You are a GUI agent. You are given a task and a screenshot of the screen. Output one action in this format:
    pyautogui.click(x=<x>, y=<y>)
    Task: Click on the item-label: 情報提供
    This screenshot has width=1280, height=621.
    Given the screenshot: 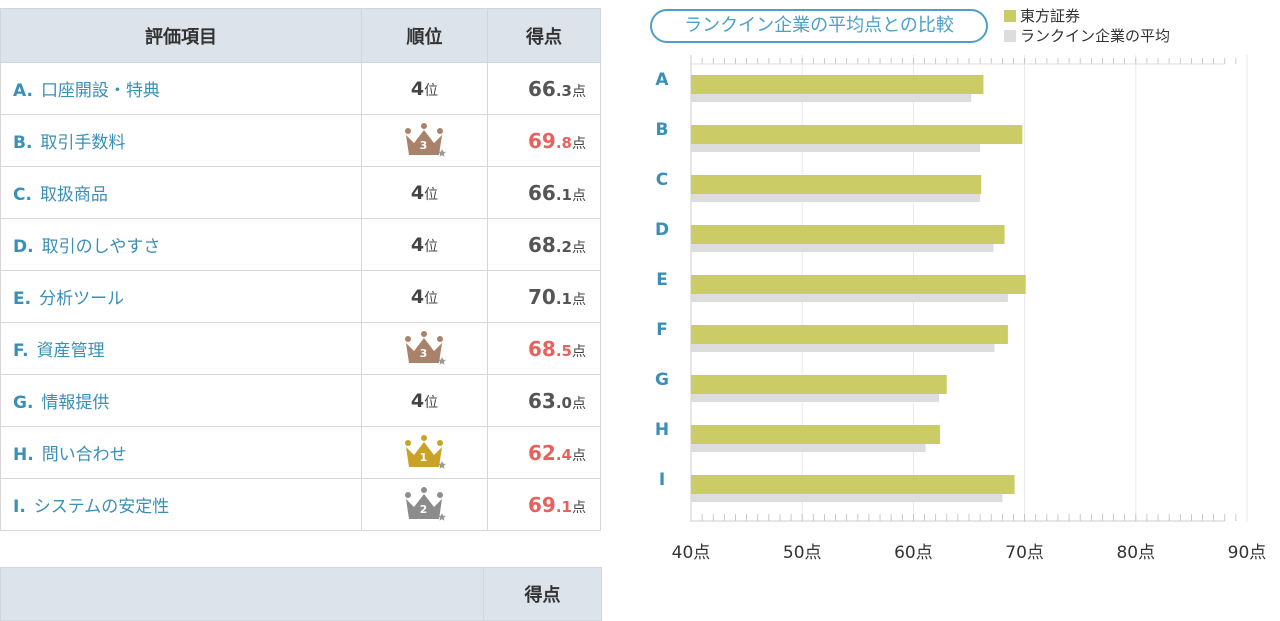 What is the action you would take?
    pyautogui.click(x=75, y=403)
    